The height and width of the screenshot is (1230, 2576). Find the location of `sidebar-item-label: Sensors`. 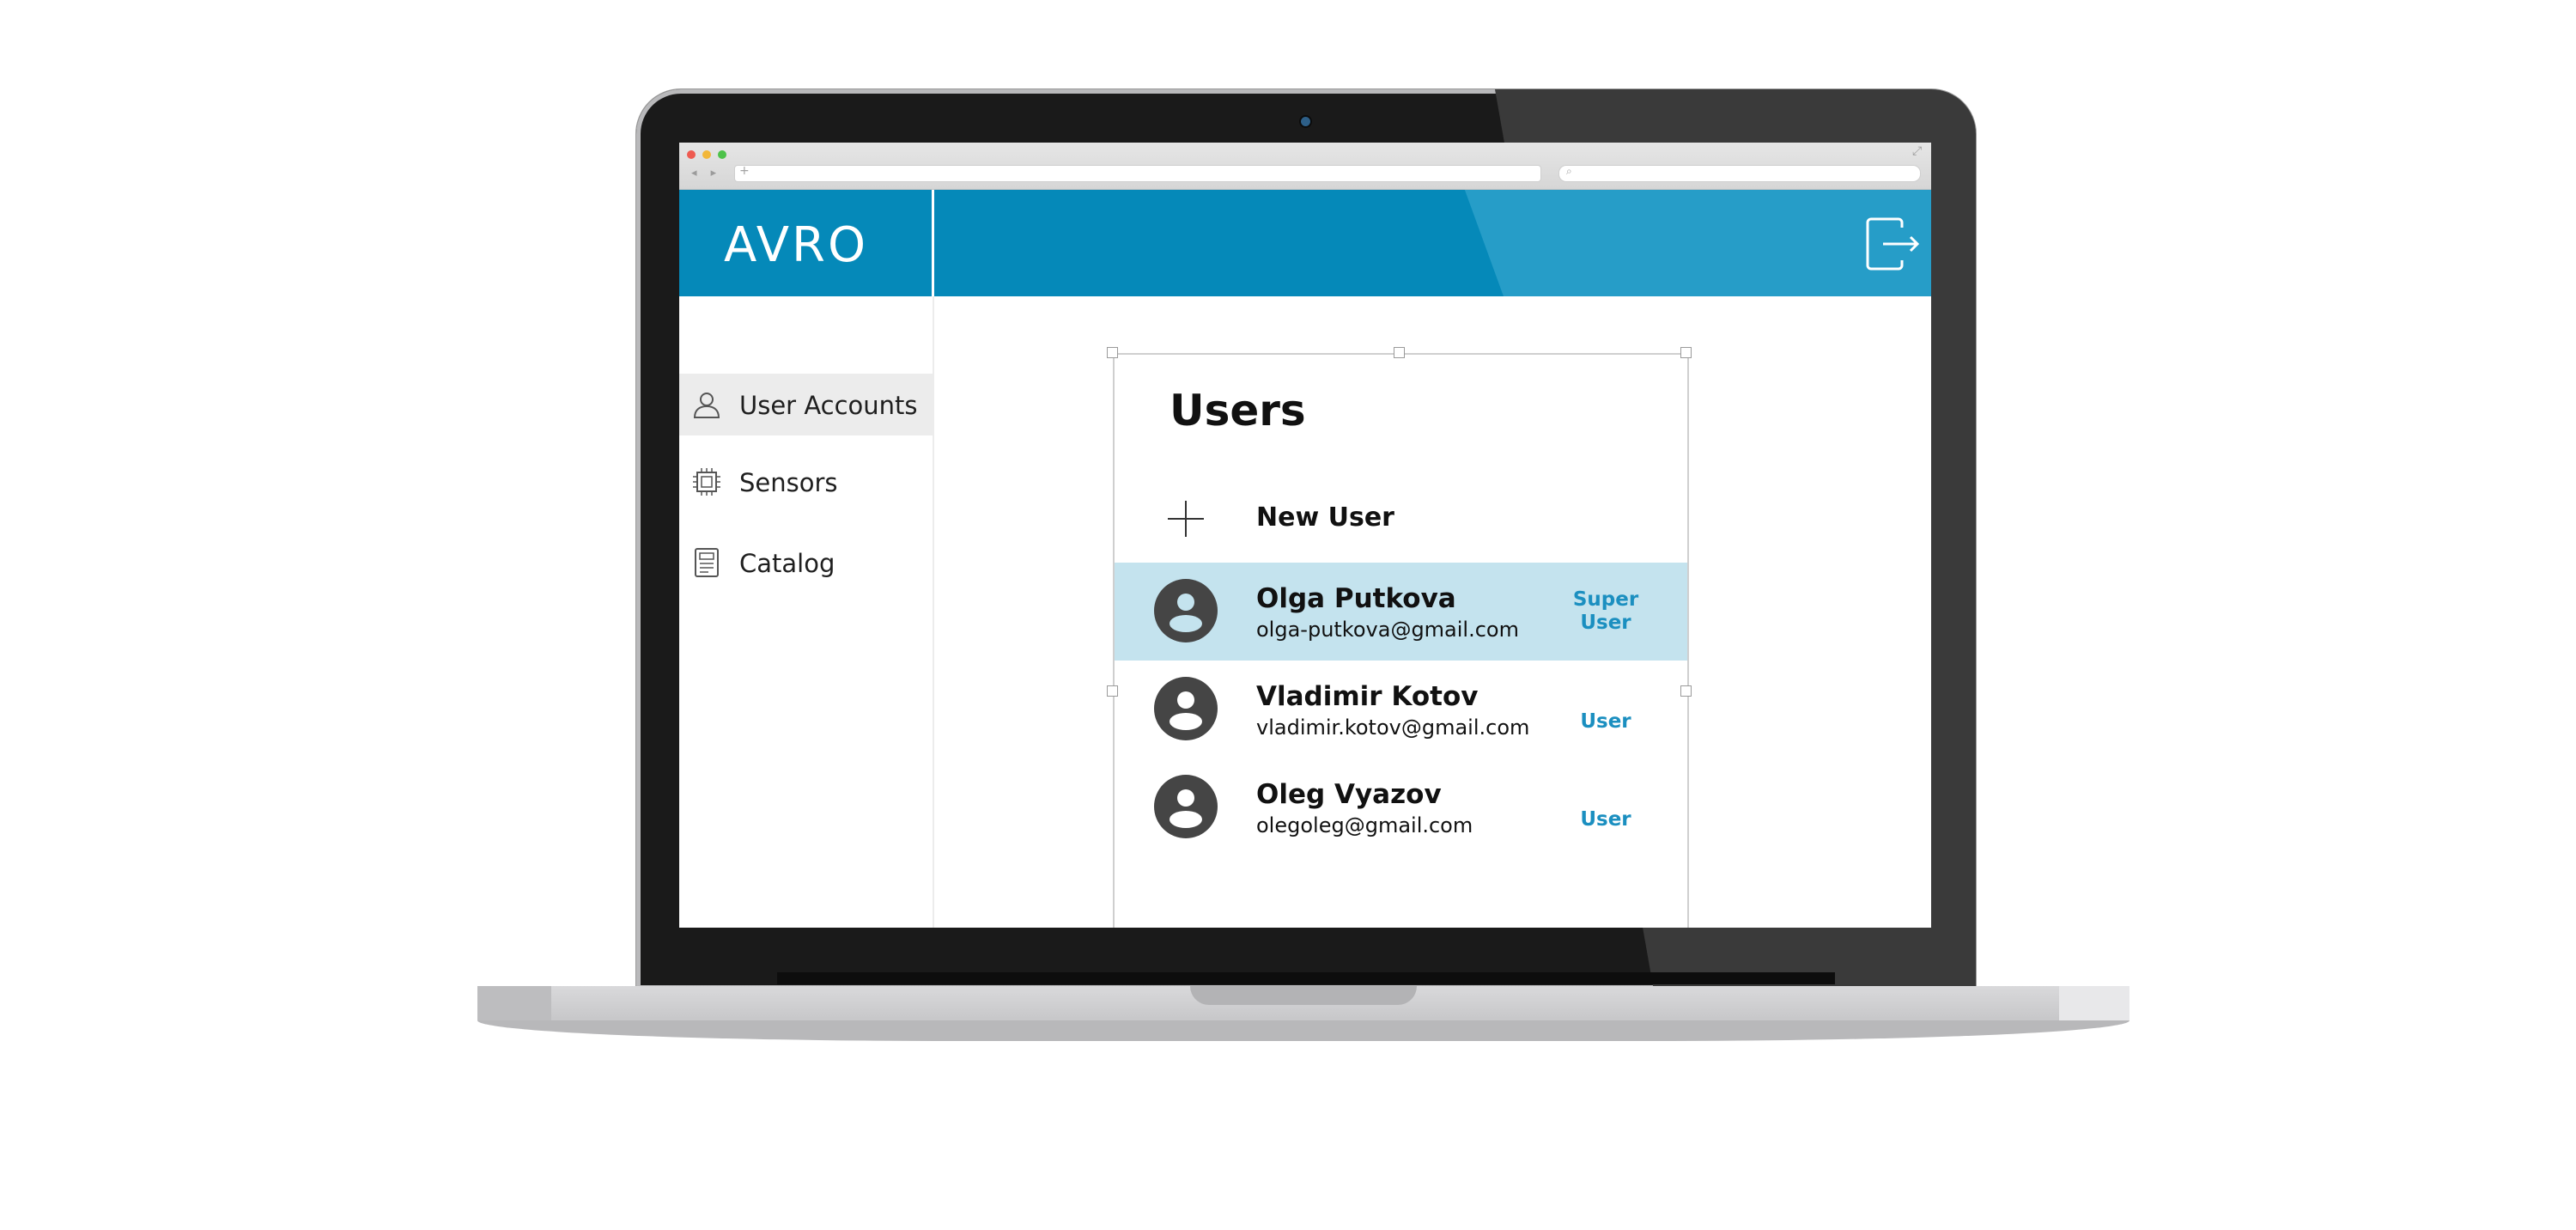

sidebar-item-label: Sensors is located at coordinates (788, 482).